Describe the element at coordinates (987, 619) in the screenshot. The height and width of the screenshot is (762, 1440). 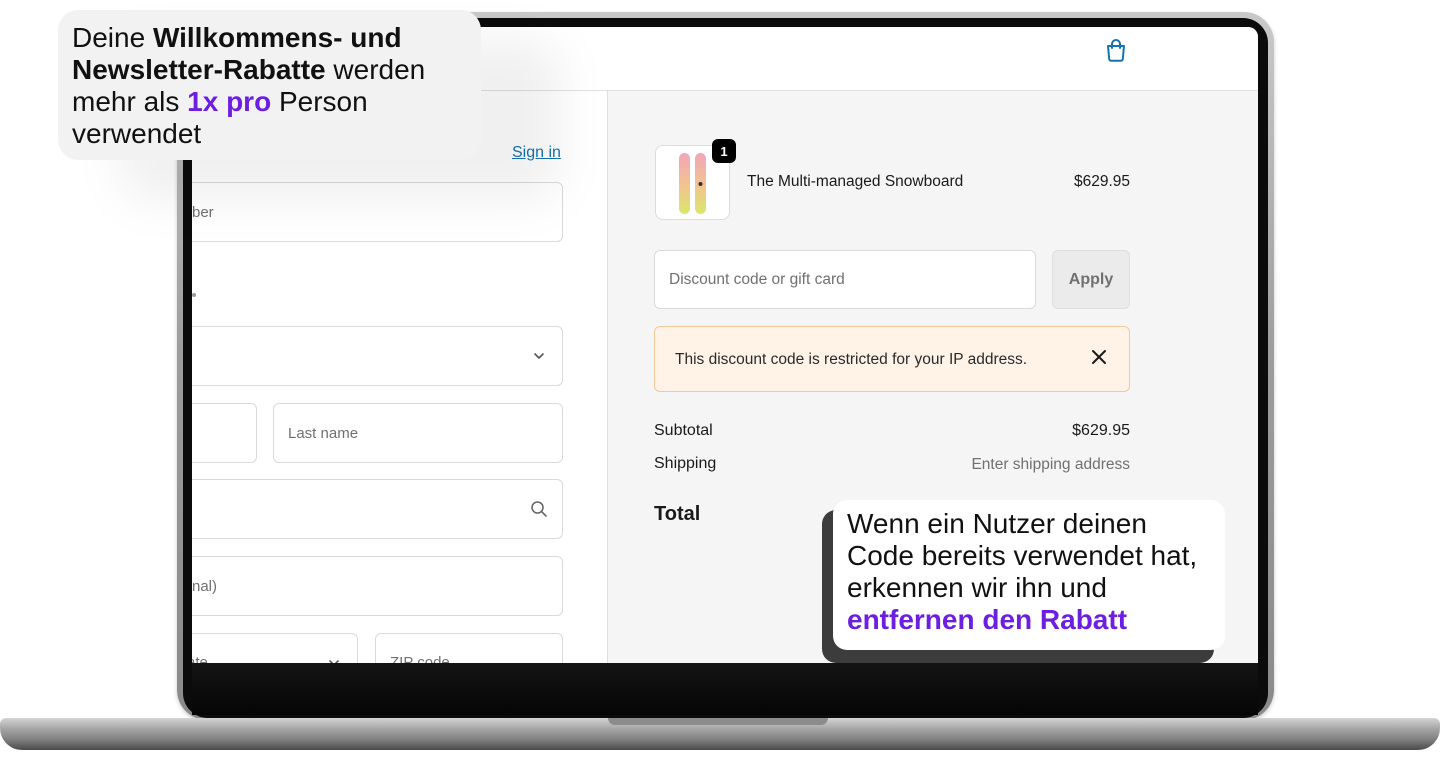
I see `callout-highlight: entfernen den Rabatt` at that location.